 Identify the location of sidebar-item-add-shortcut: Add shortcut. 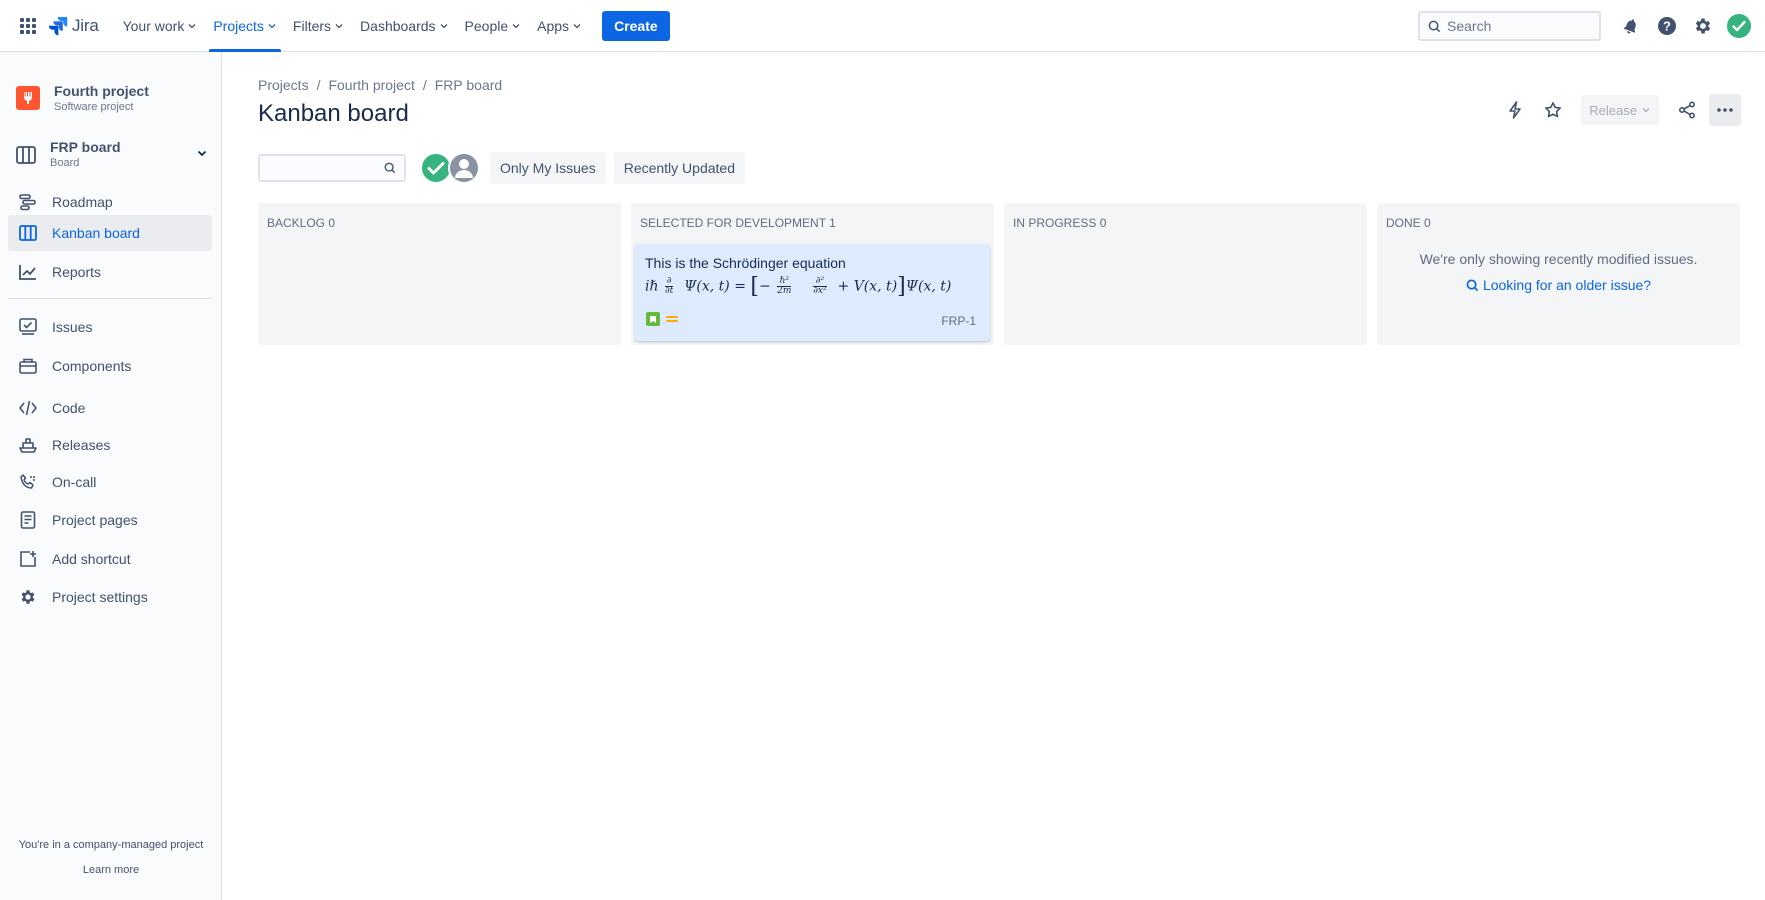
(110, 559).